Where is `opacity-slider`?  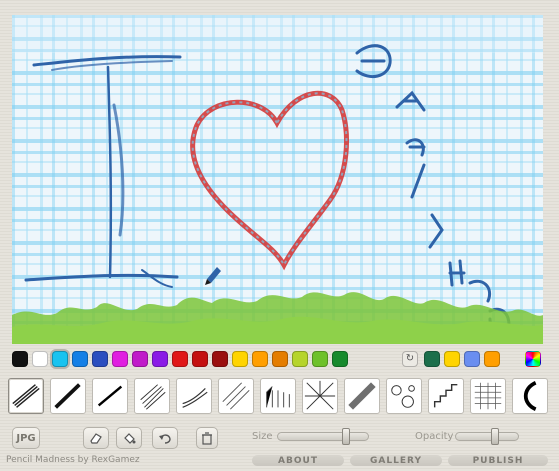
opacity-slider is located at coordinates (487, 436).